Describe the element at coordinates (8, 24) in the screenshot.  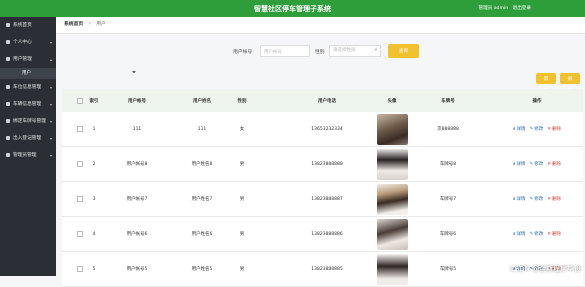
I see `home-icon` at that location.